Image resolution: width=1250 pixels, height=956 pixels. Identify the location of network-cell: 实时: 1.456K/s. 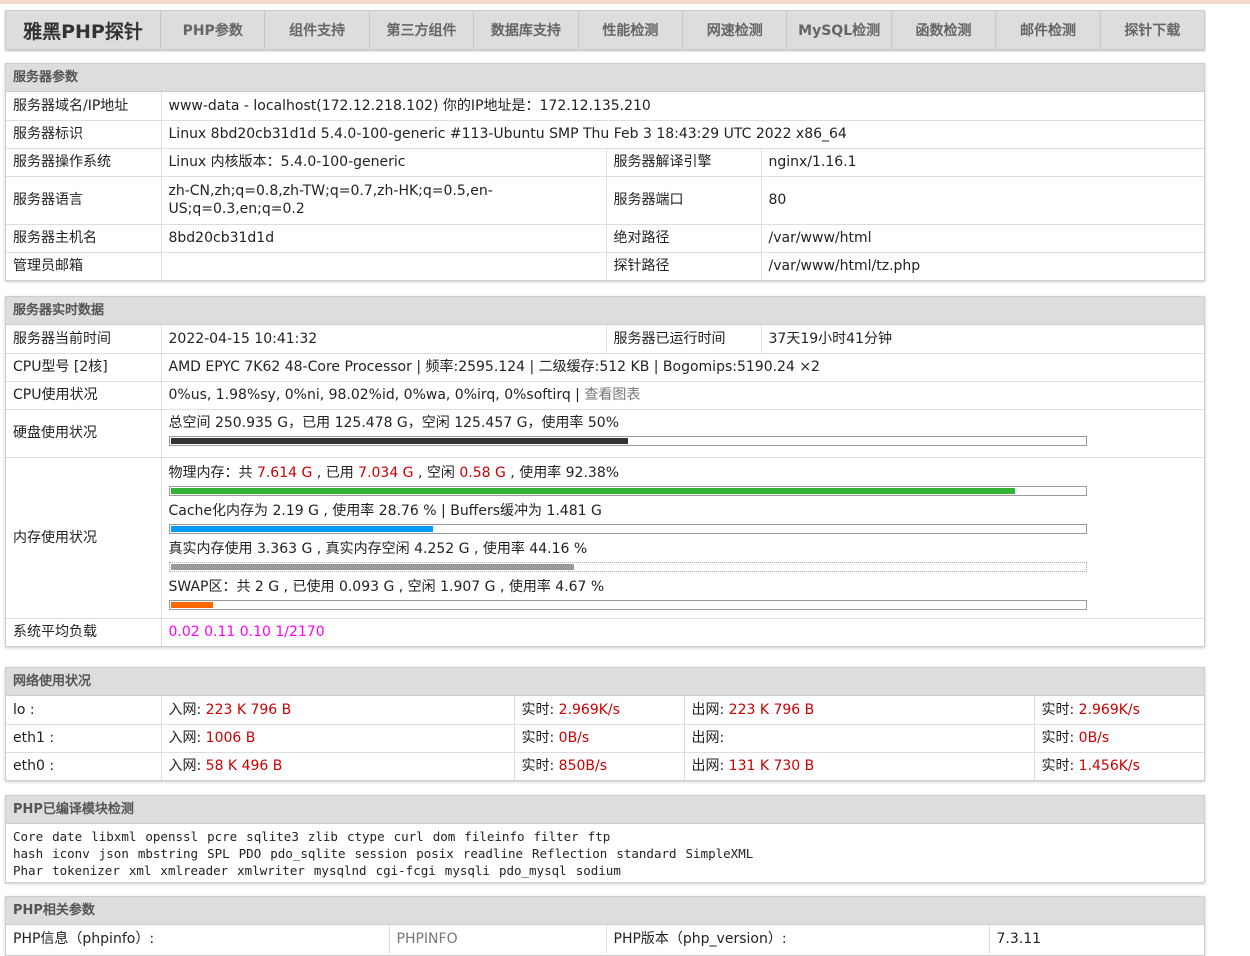
(1119, 766).